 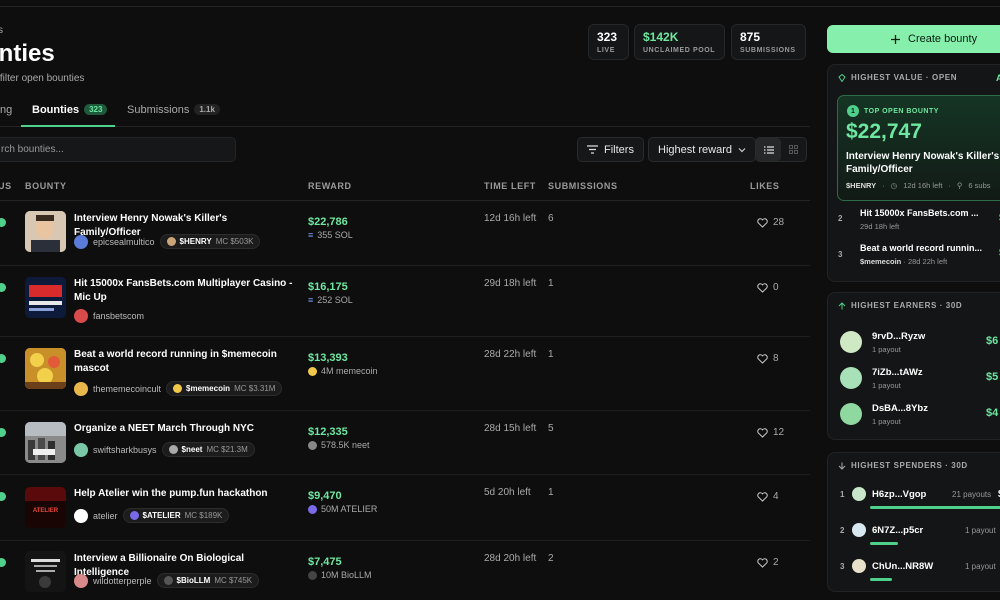 I want to click on earner-payouts: 1 payout, so click(x=886, y=421).